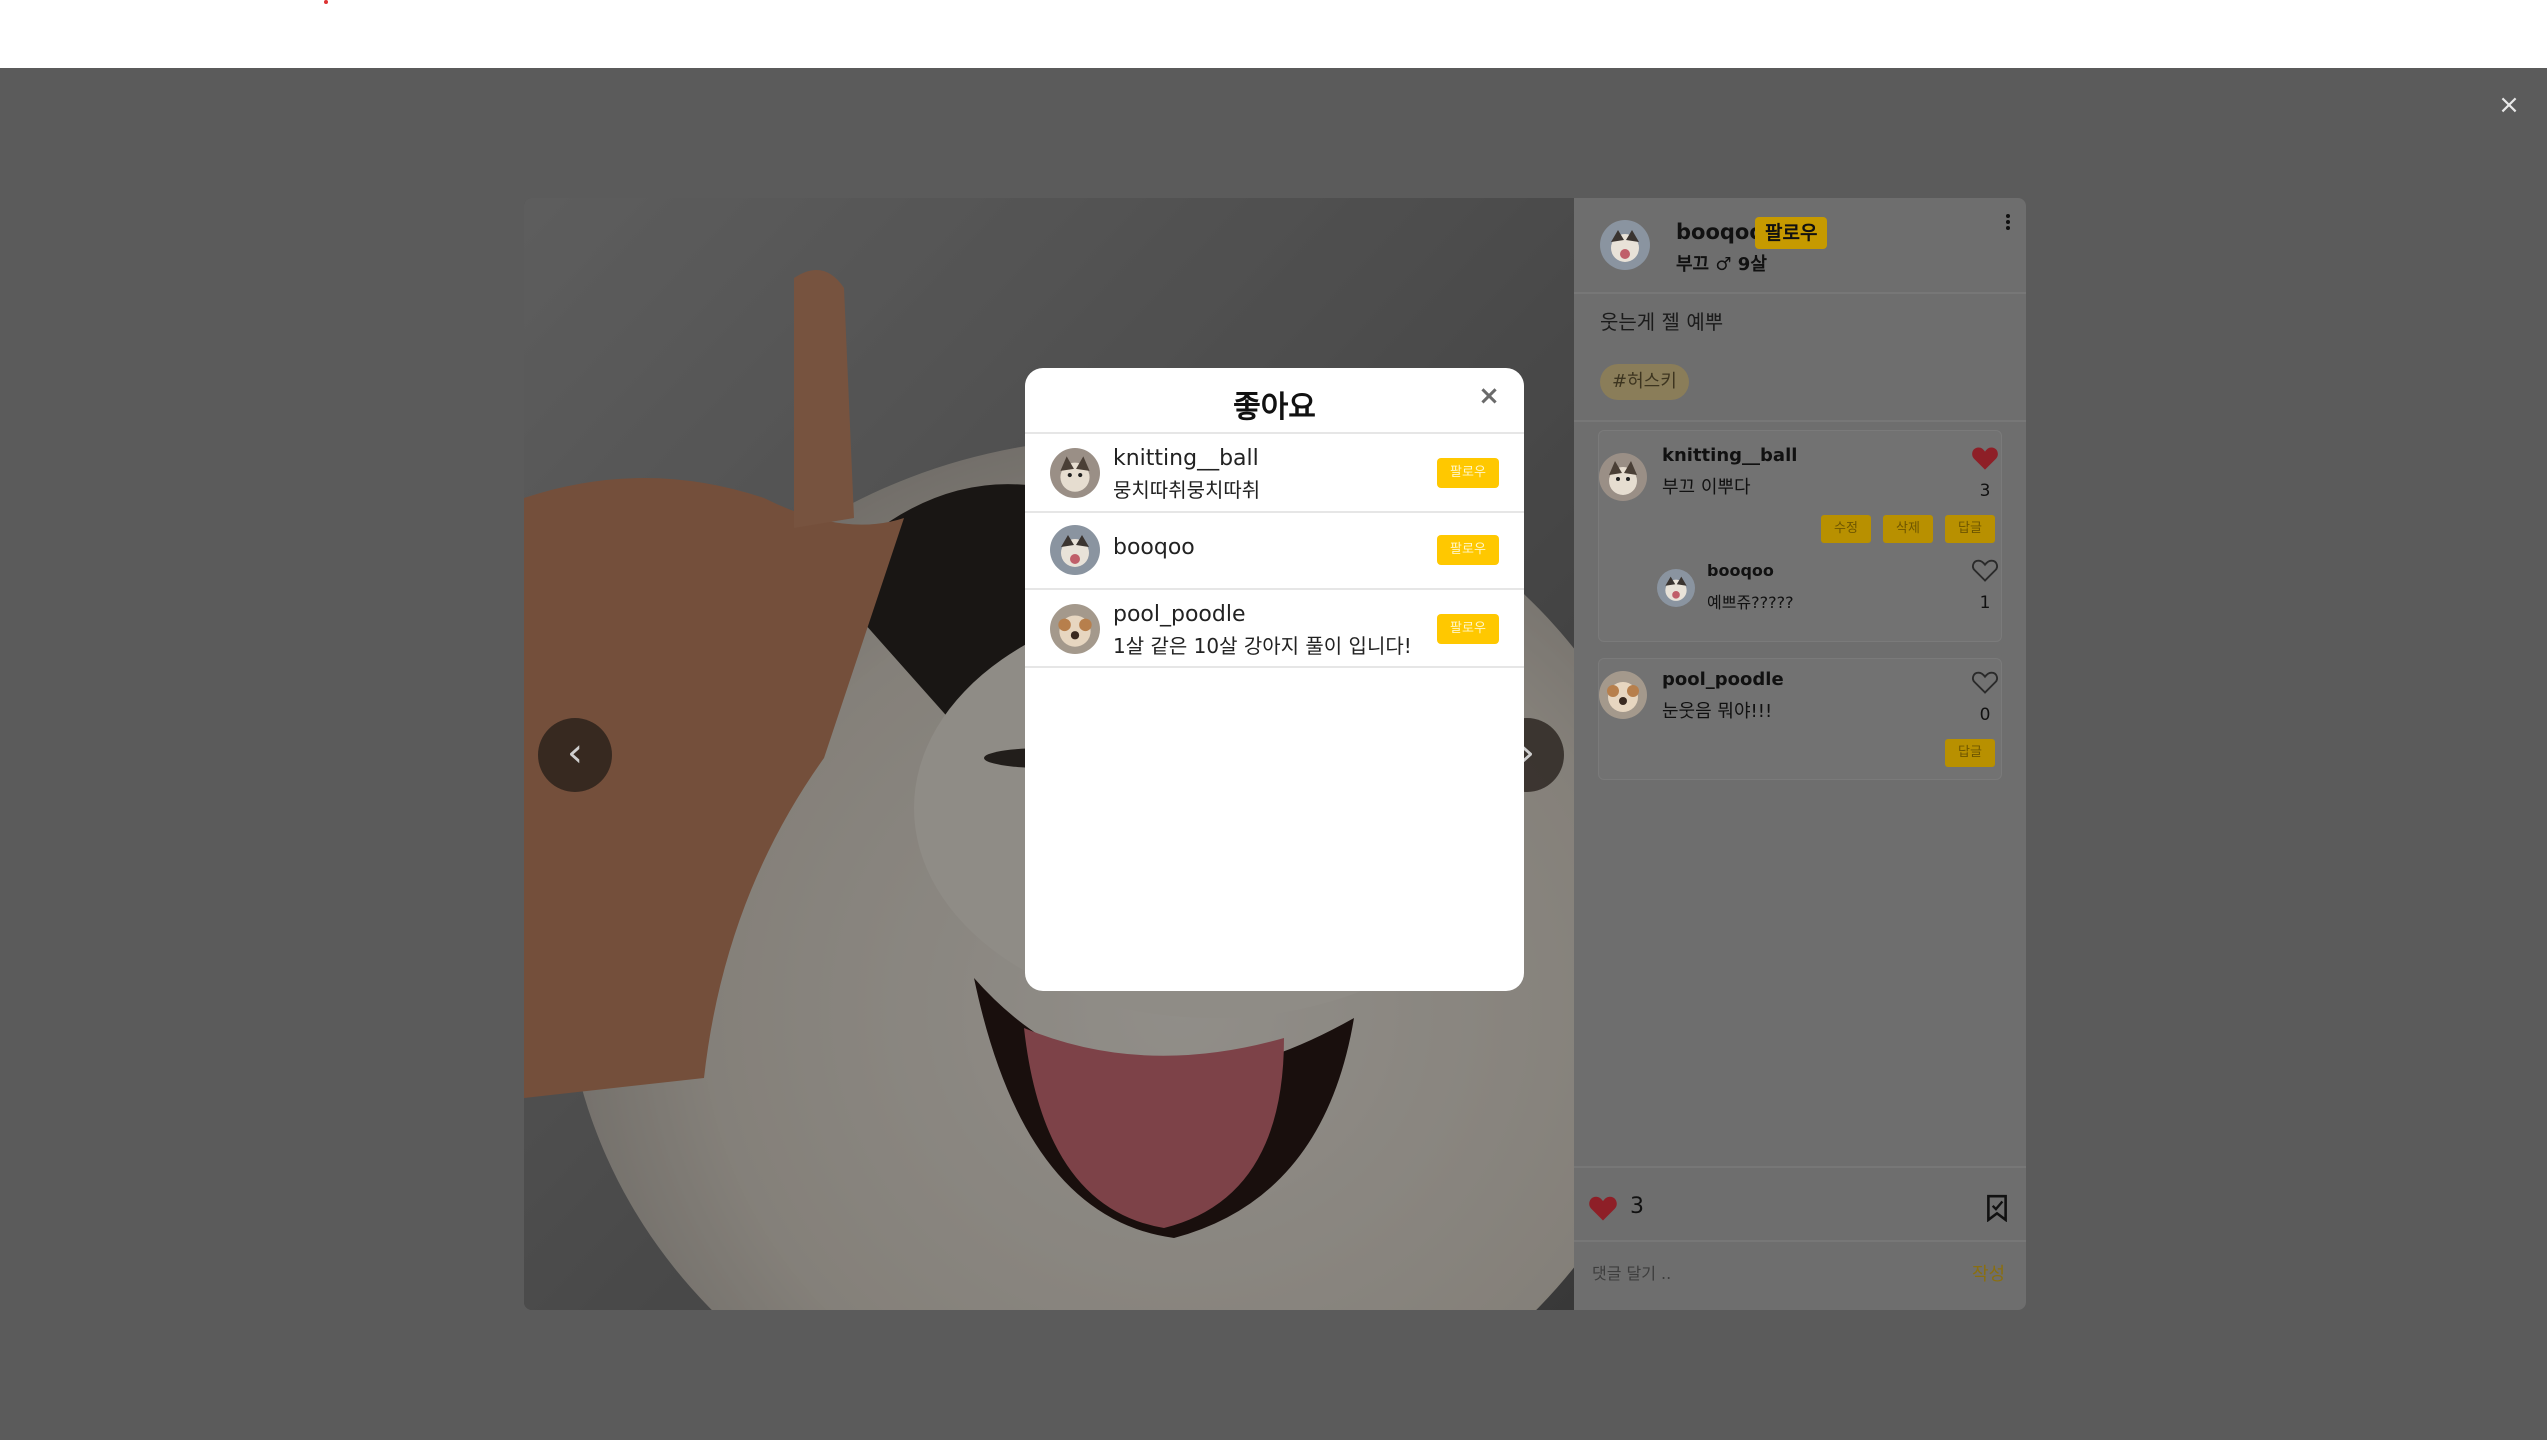 Image resolution: width=2547 pixels, height=1440 pixels. What do you see at coordinates (1676, 588) in the screenshot?
I see `reply-avatar` at bounding box center [1676, 588].